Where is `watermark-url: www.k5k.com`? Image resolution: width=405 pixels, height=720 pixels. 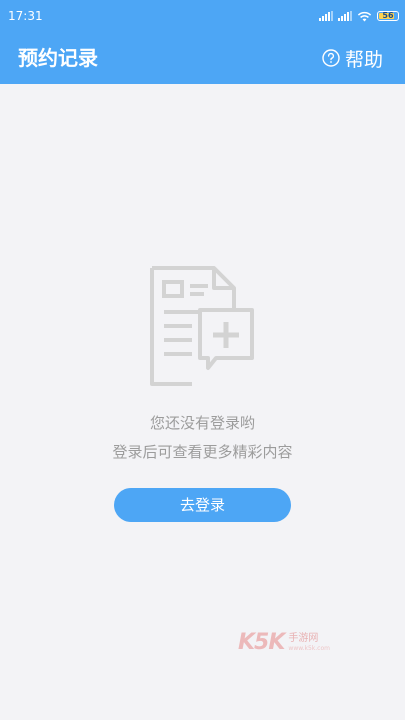 watermark-url: www.k5k.com is located at coordinates (309, 648).